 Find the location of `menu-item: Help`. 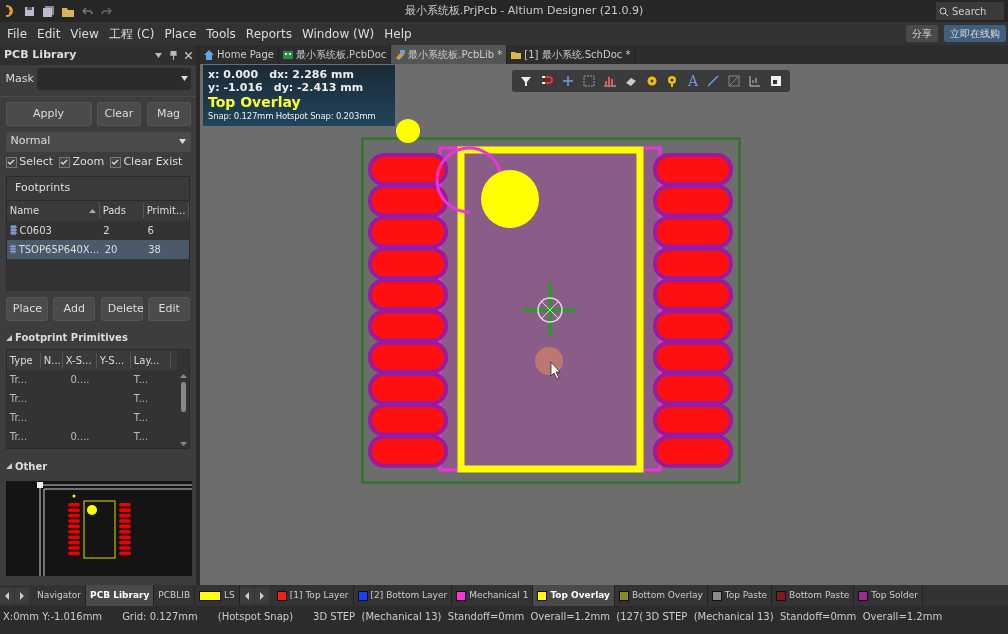

menu-item: Help is located at coordinates (398, 33).